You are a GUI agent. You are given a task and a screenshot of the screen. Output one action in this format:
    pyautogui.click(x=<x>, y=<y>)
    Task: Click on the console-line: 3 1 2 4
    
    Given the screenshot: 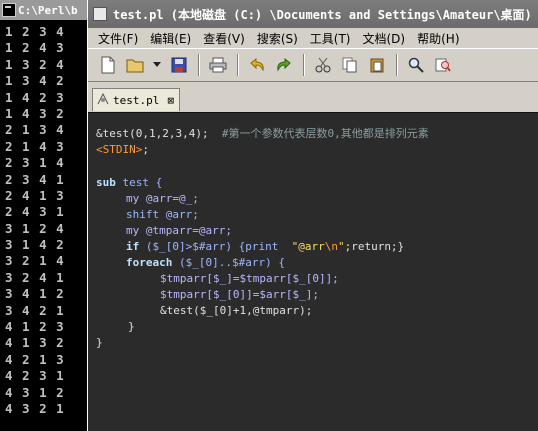 What is the action you would take?
    pyautogui.click(x=35, y=228)
    